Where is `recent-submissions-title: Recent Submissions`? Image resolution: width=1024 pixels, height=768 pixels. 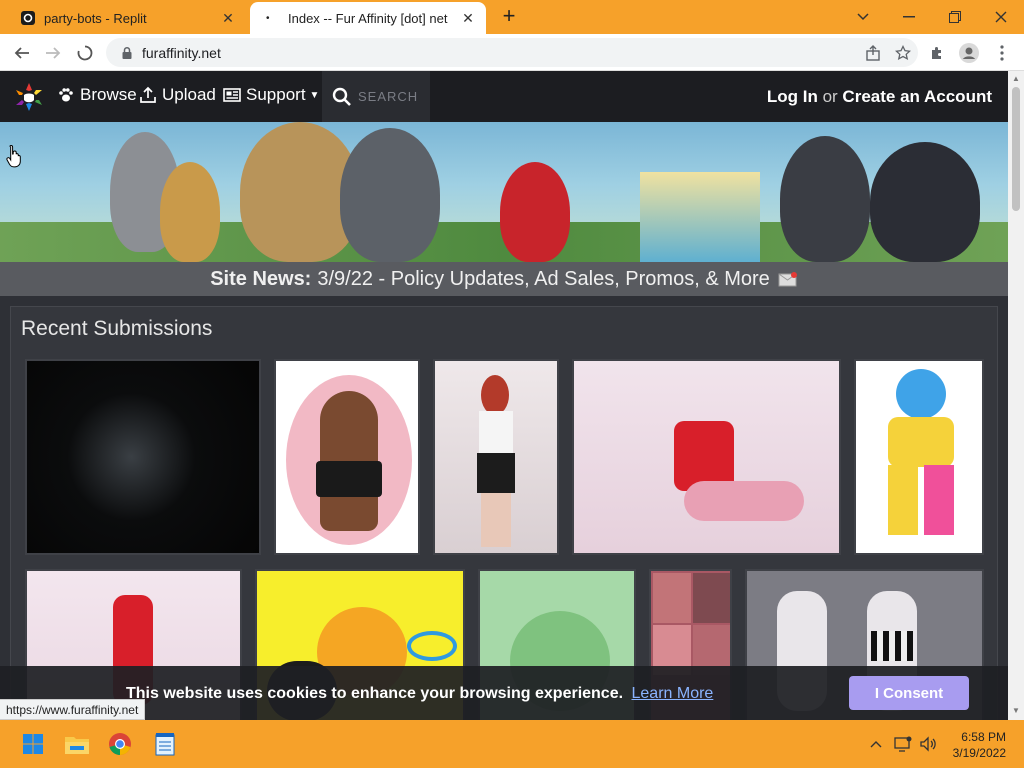 recent-submissions-title: Recent Submissions is located at coordinates (117, 328).